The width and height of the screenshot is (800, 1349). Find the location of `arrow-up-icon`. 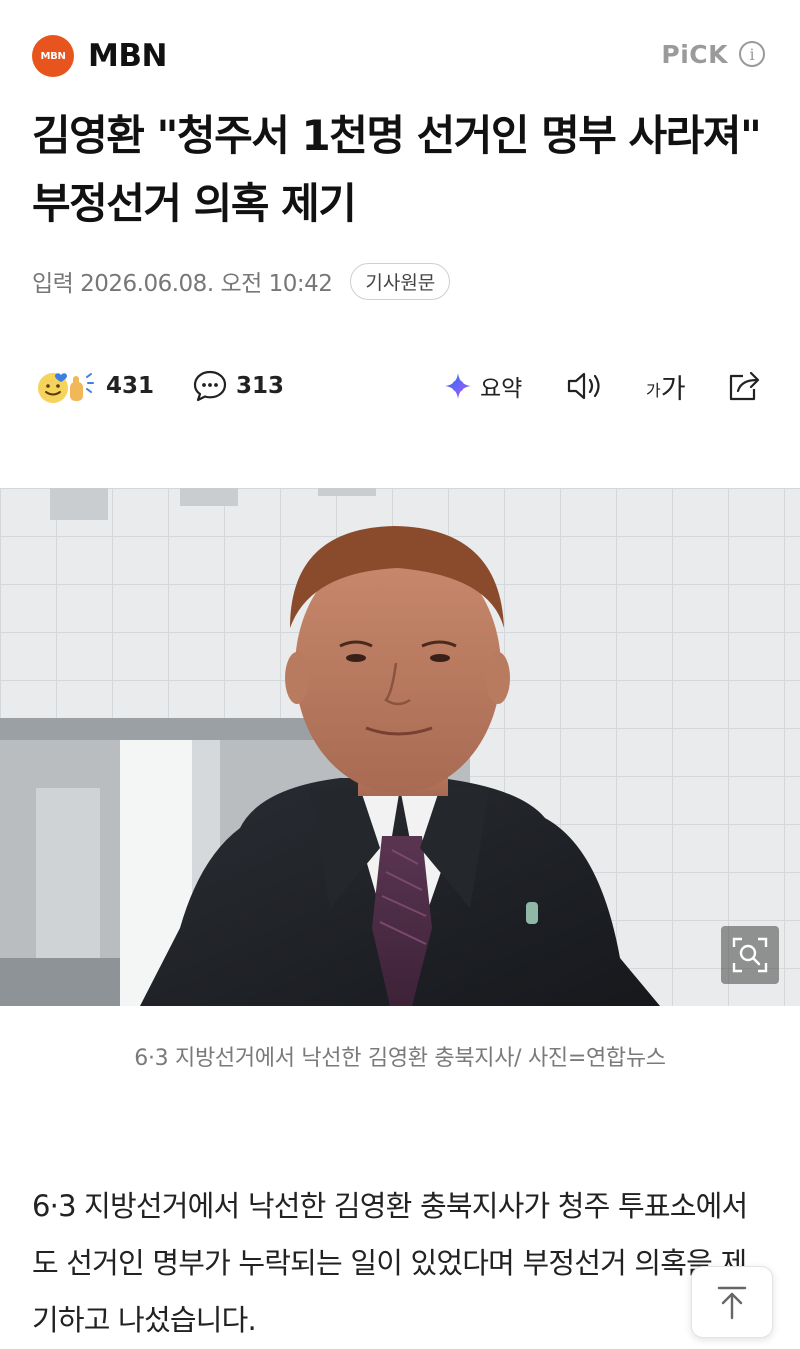

arrow-up-icon is located at coordinates (732, 1303).